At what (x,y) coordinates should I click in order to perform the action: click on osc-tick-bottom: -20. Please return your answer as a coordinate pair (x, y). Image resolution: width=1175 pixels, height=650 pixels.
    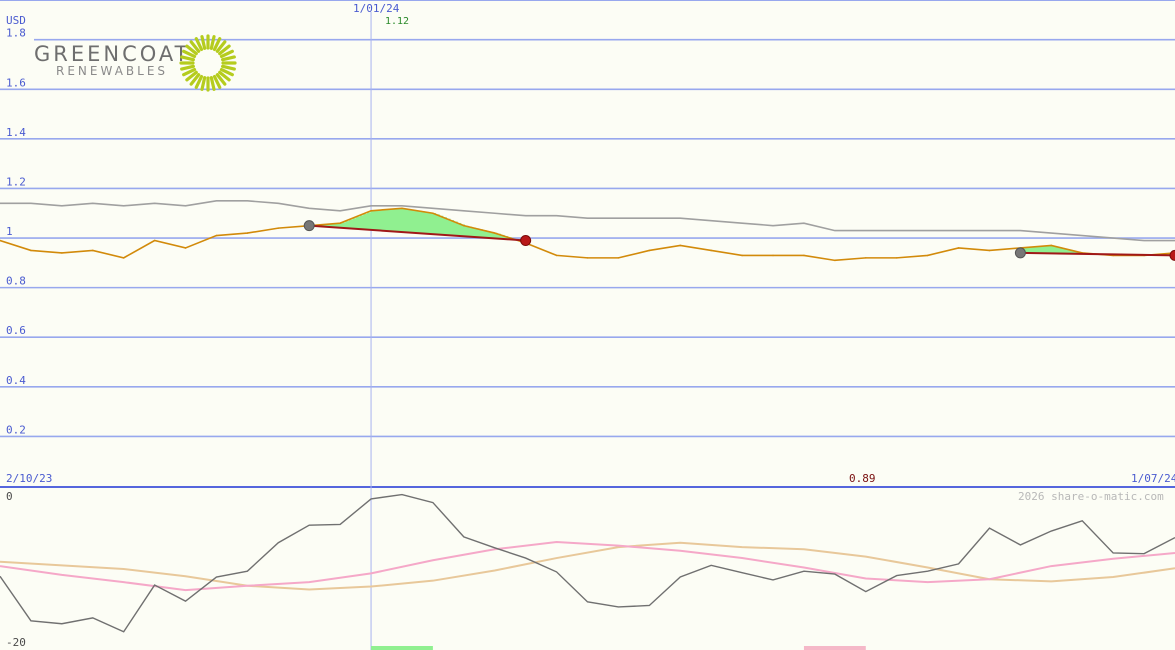
    Looking at the image, I should click on (16, 642).